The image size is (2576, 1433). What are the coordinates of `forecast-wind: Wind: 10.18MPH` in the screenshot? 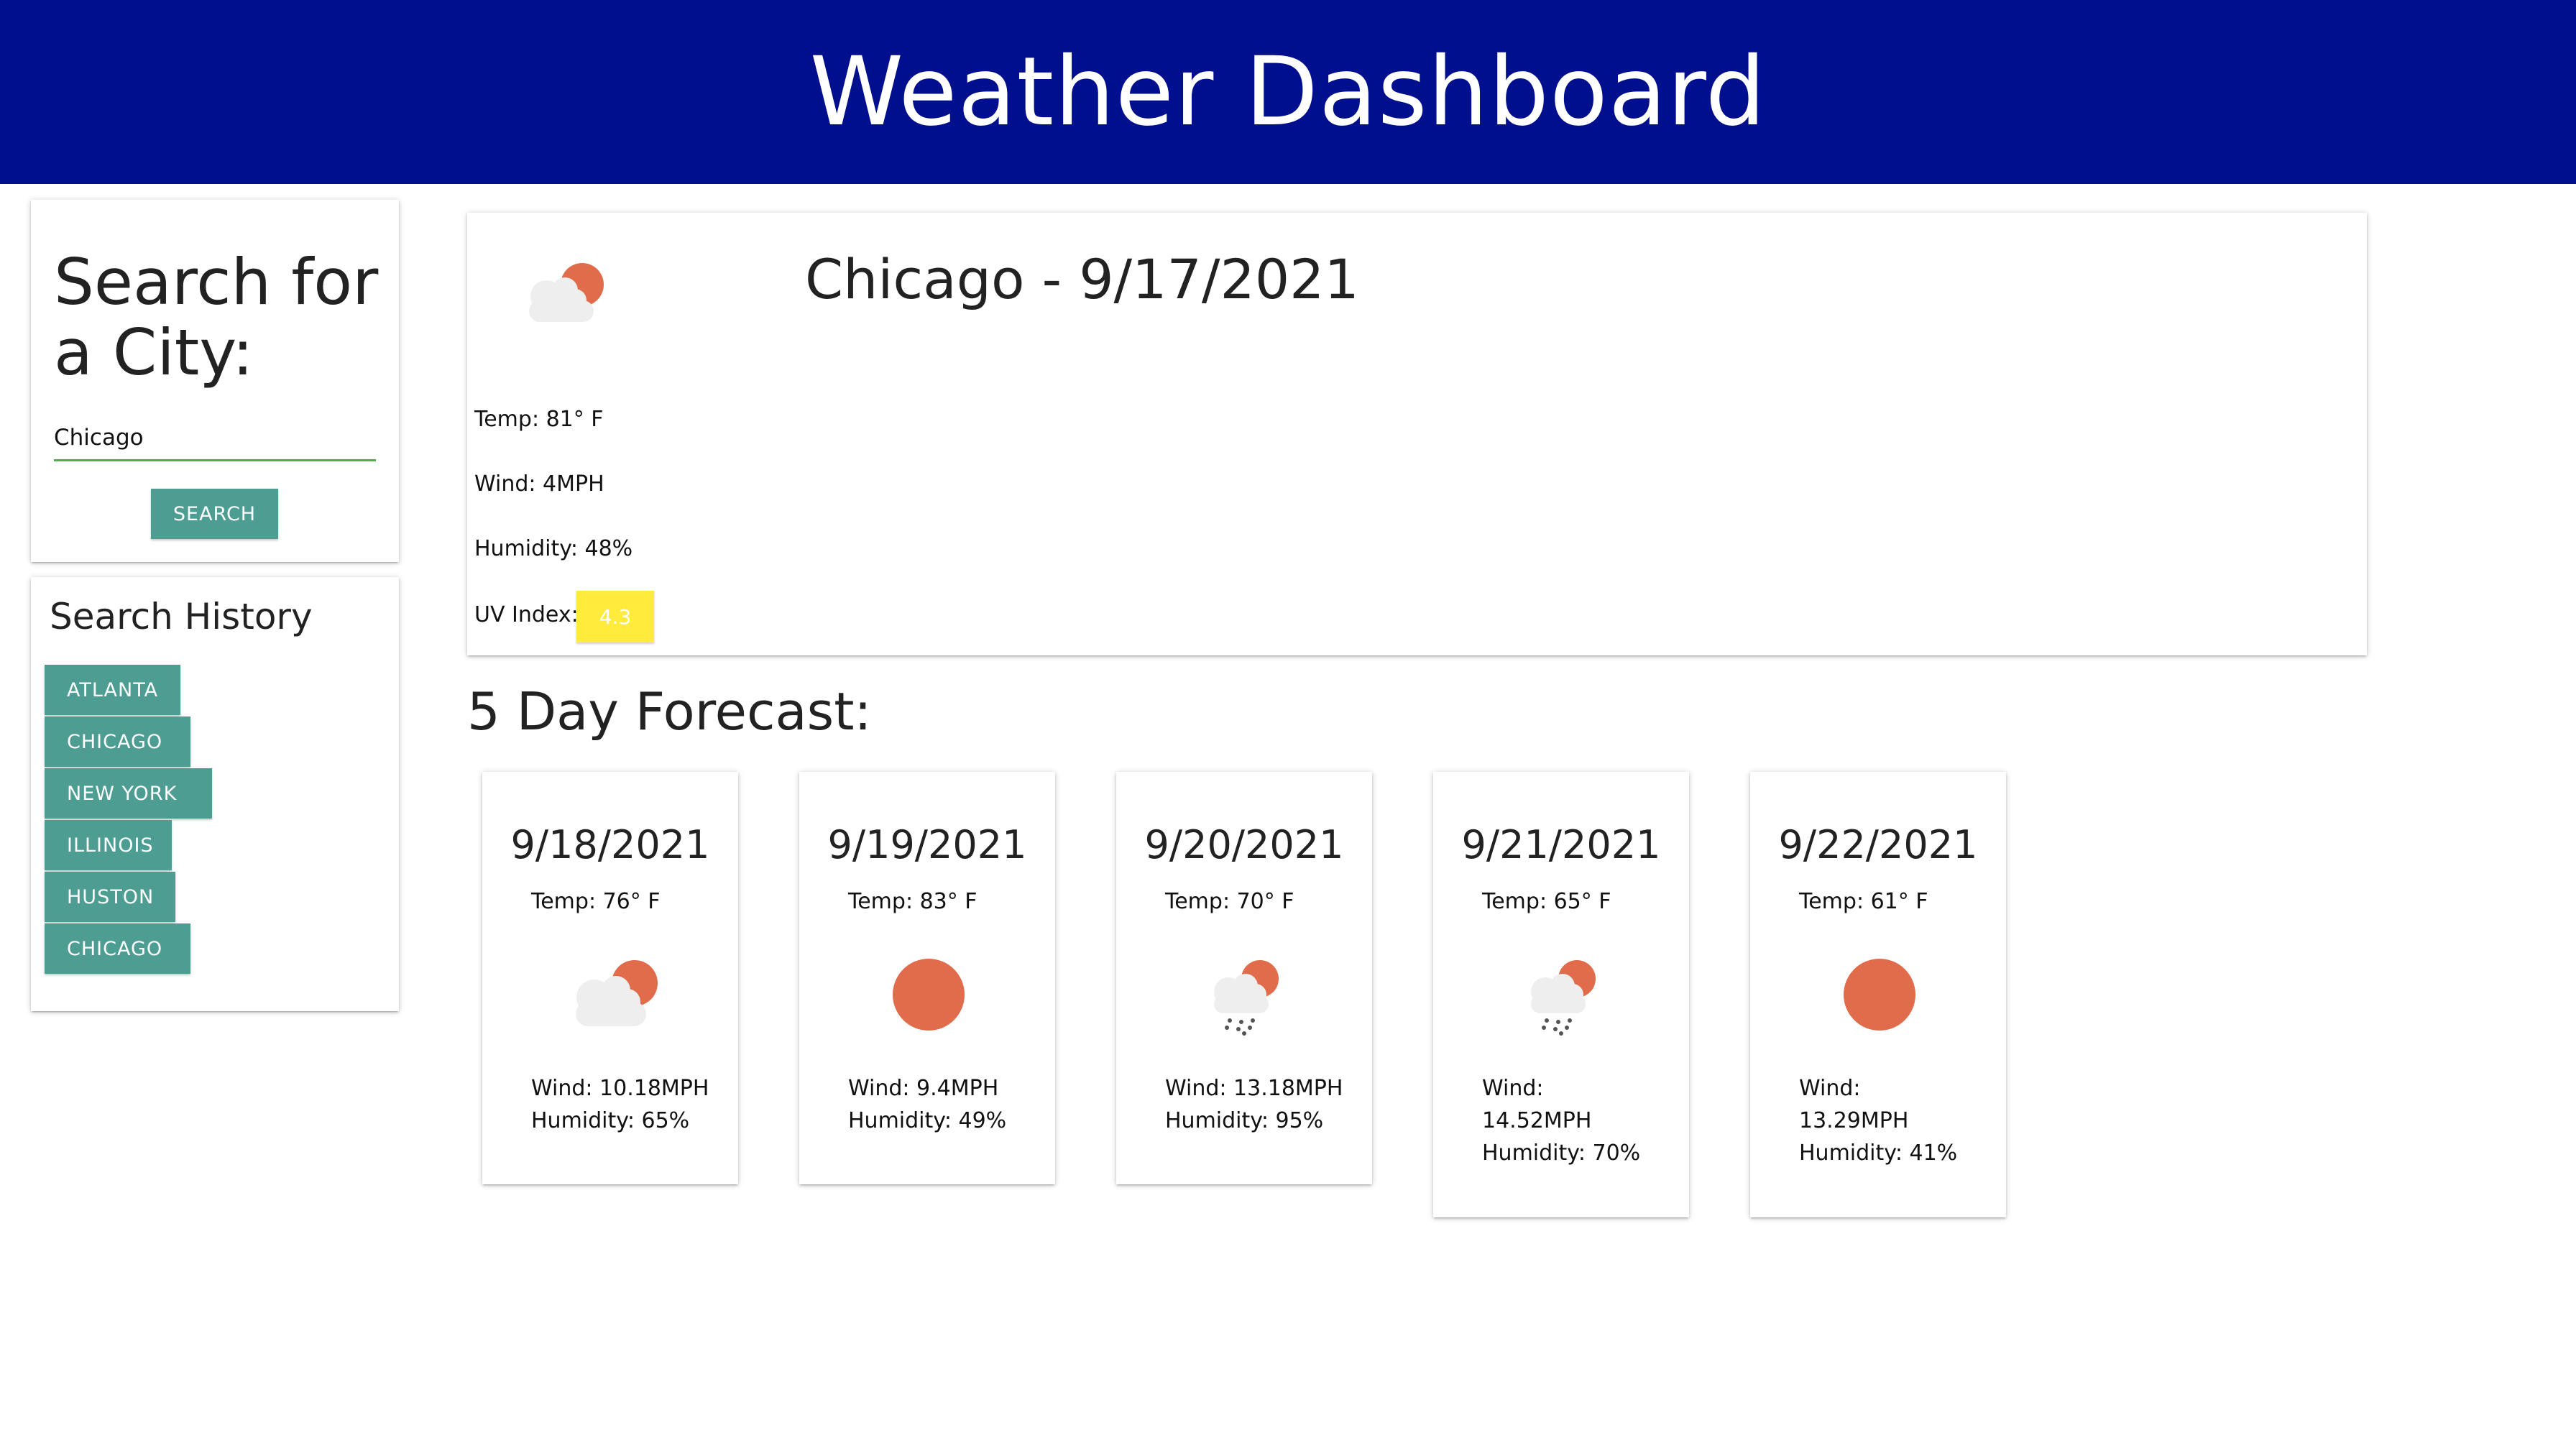 It's located at (620, 1088).